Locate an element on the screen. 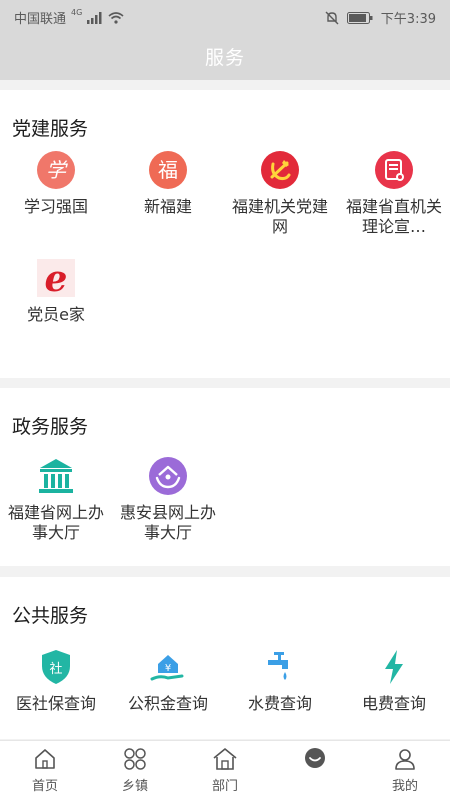  service-item-label: 党员e家 is located at coordinates (56, 314).